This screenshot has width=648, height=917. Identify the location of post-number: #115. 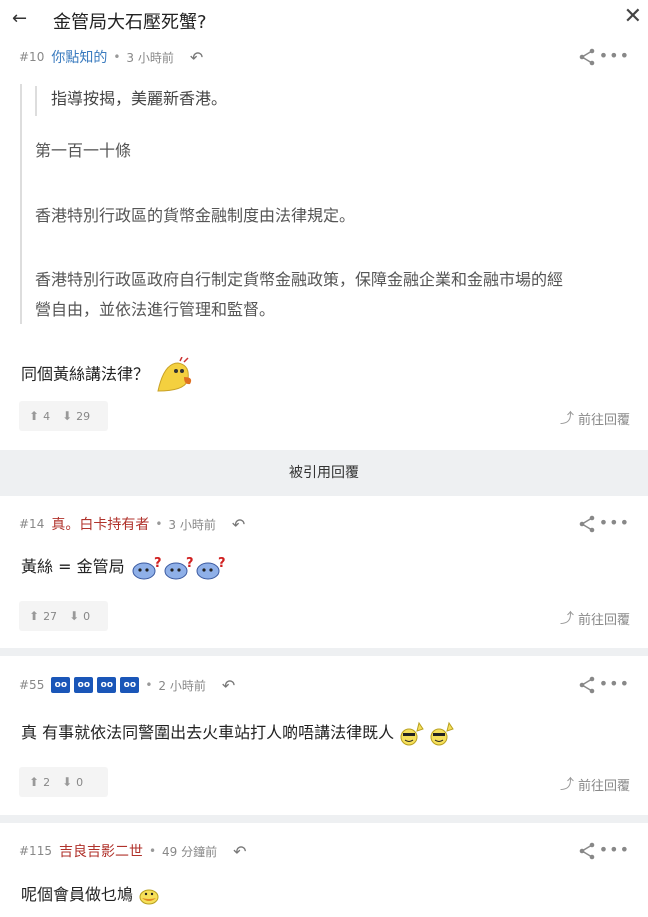
(35, 851).